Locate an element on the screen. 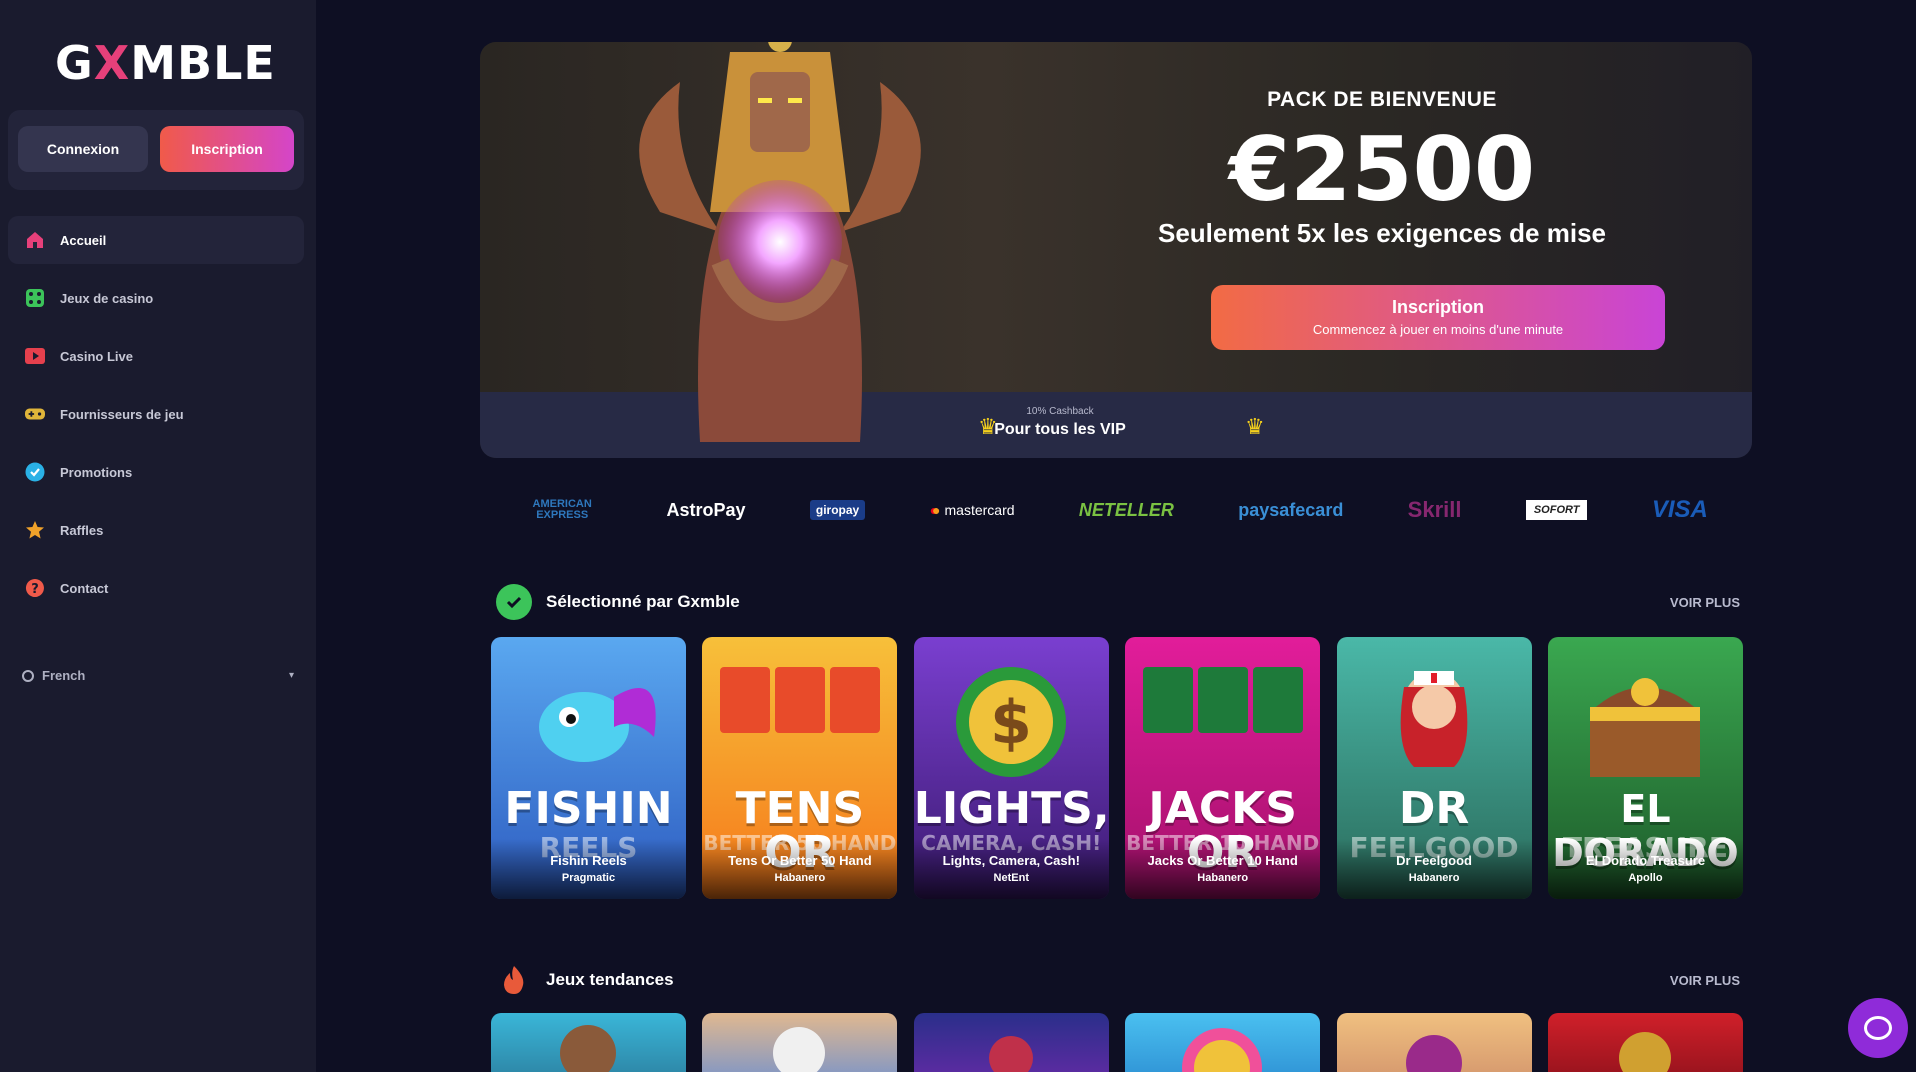  gamepad-icon is located at coordinates (35, 414).